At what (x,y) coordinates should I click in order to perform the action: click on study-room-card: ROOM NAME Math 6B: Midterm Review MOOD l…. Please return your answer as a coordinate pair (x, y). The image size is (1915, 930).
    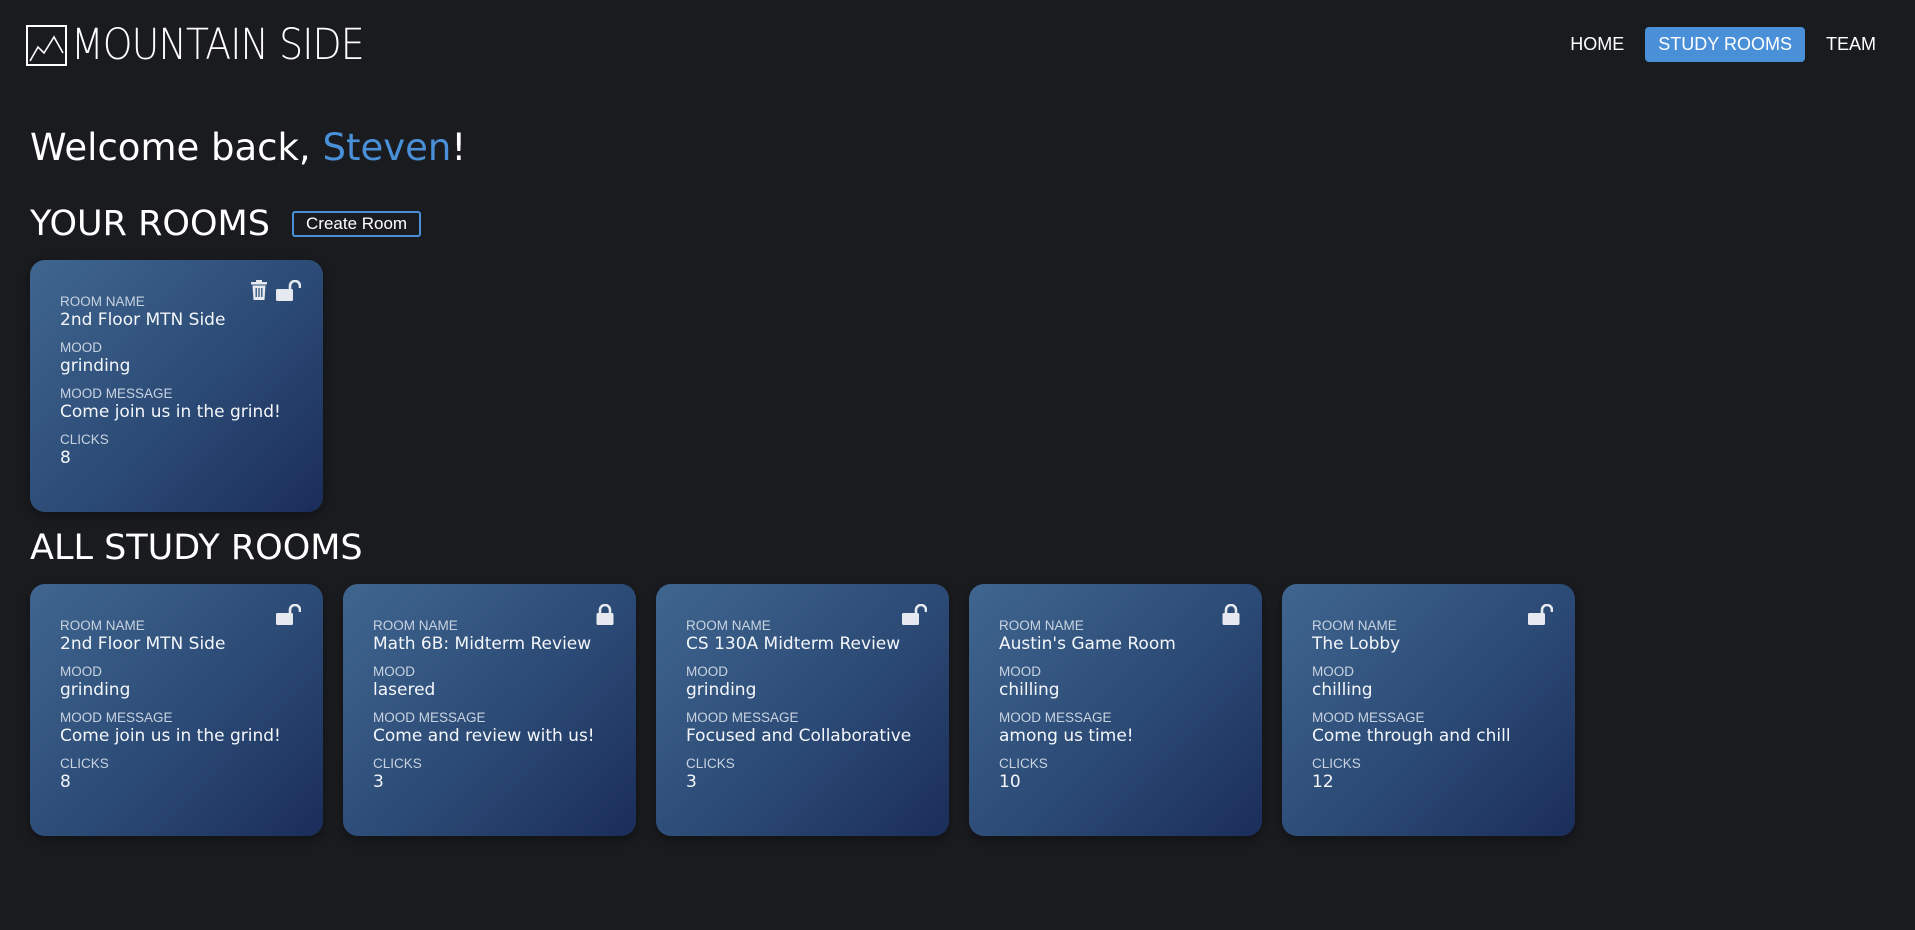
    Looking at the image, I should click on (489, 710).